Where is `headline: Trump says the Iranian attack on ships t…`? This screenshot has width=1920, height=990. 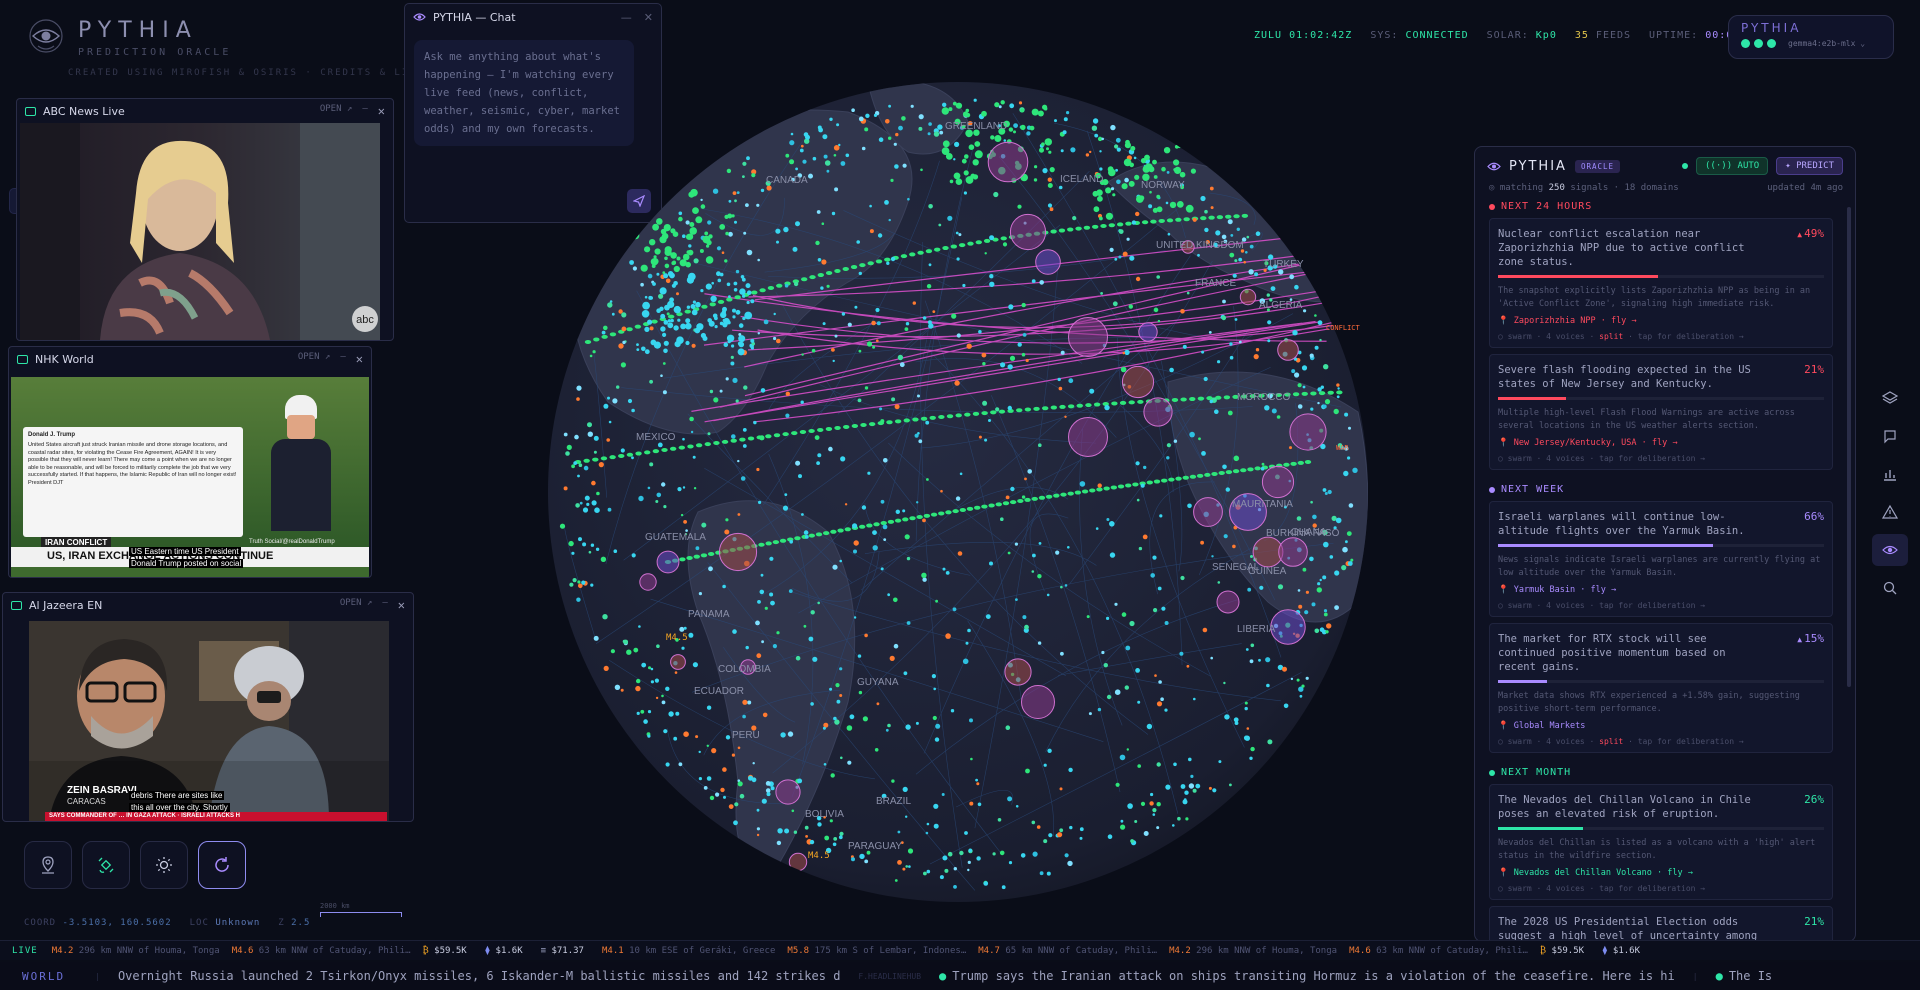 headline: Trump says the Iranian attack on ships t… is located at coordinates (1313, 976).